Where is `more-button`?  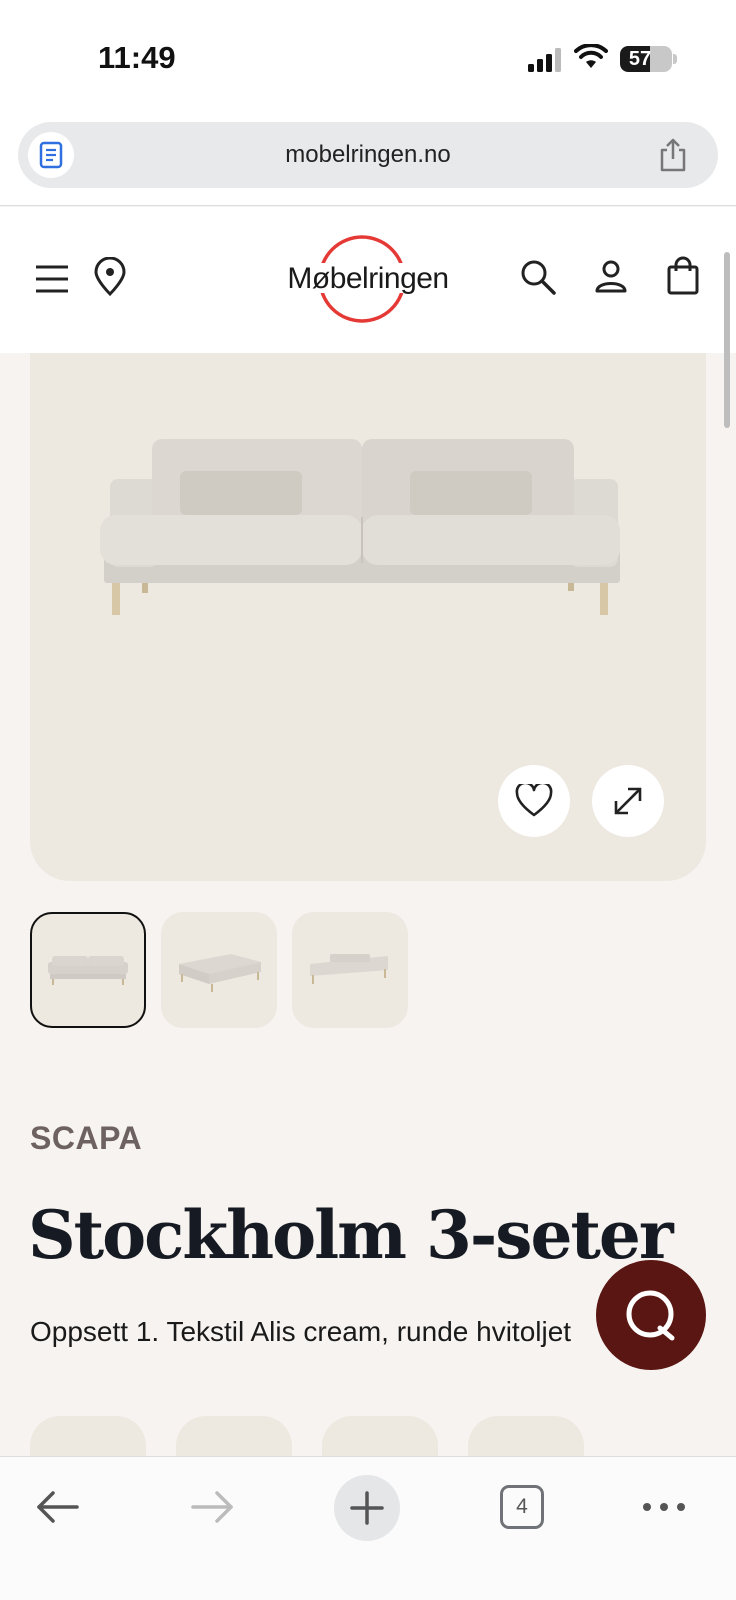
more-button is located at coordinates (664, 1507).